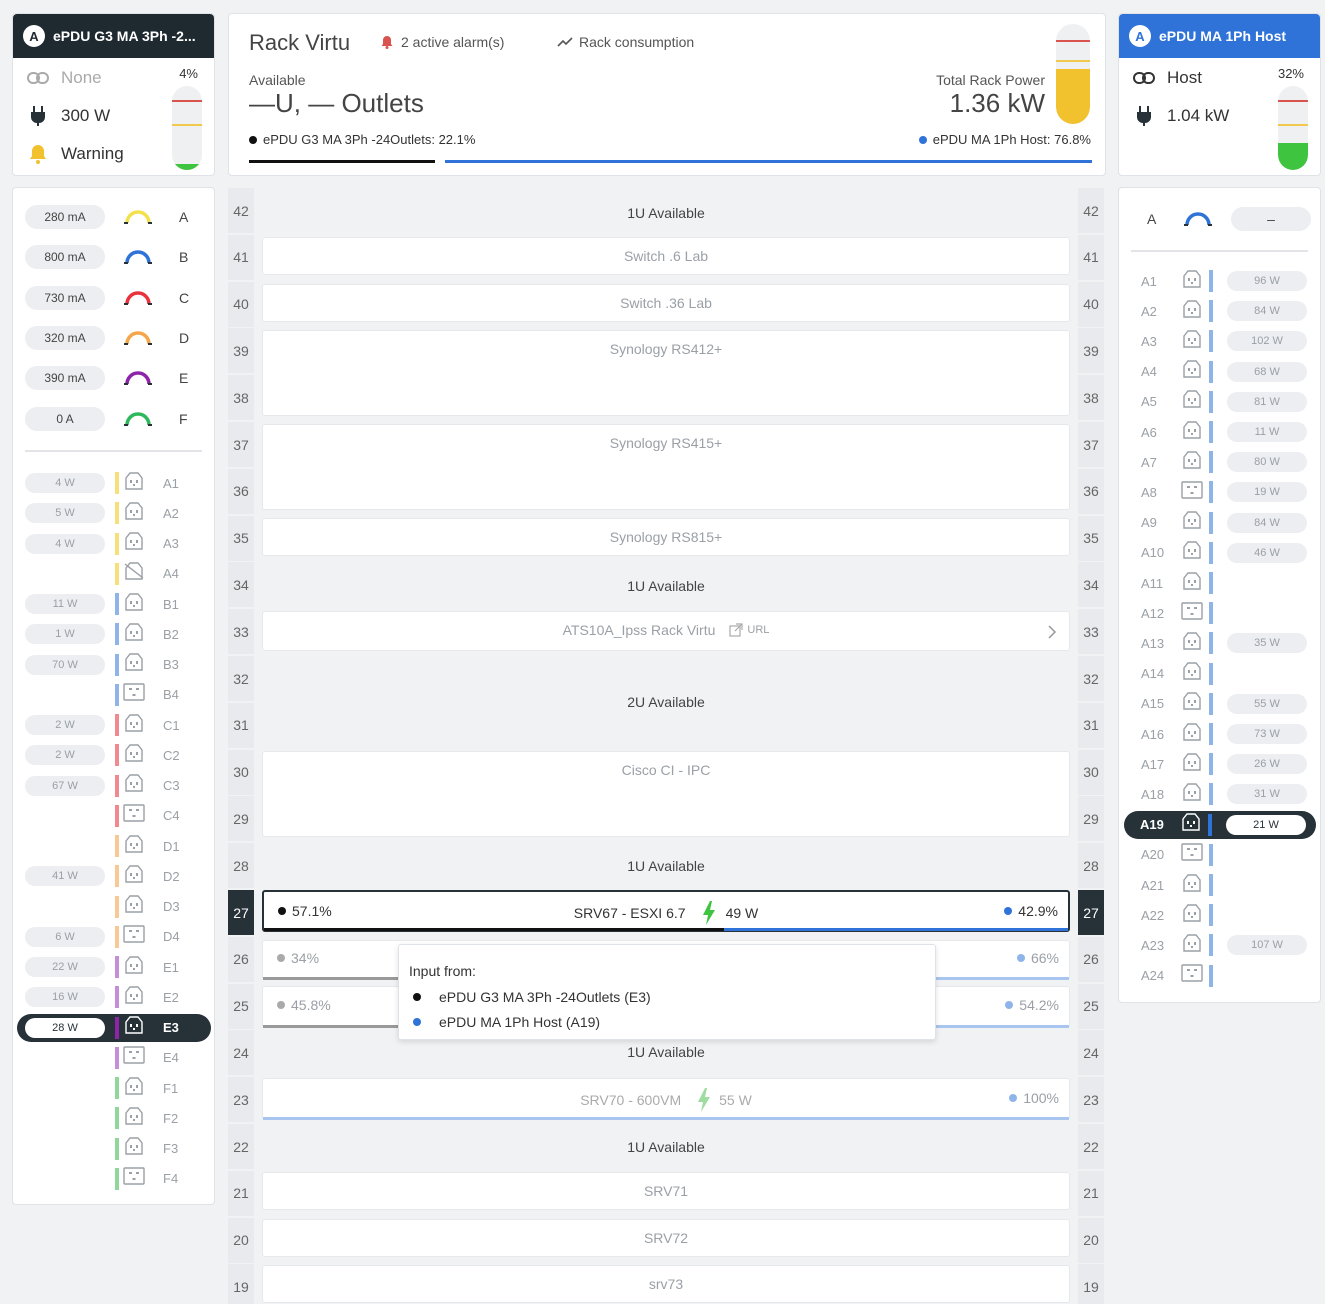 This screenshot has height=1304, width=1325. What do you see at coordinates (666, 303) in the screenshot?
I see `rack-device: Switch .36 Lab` at bounding box center [666, 303].